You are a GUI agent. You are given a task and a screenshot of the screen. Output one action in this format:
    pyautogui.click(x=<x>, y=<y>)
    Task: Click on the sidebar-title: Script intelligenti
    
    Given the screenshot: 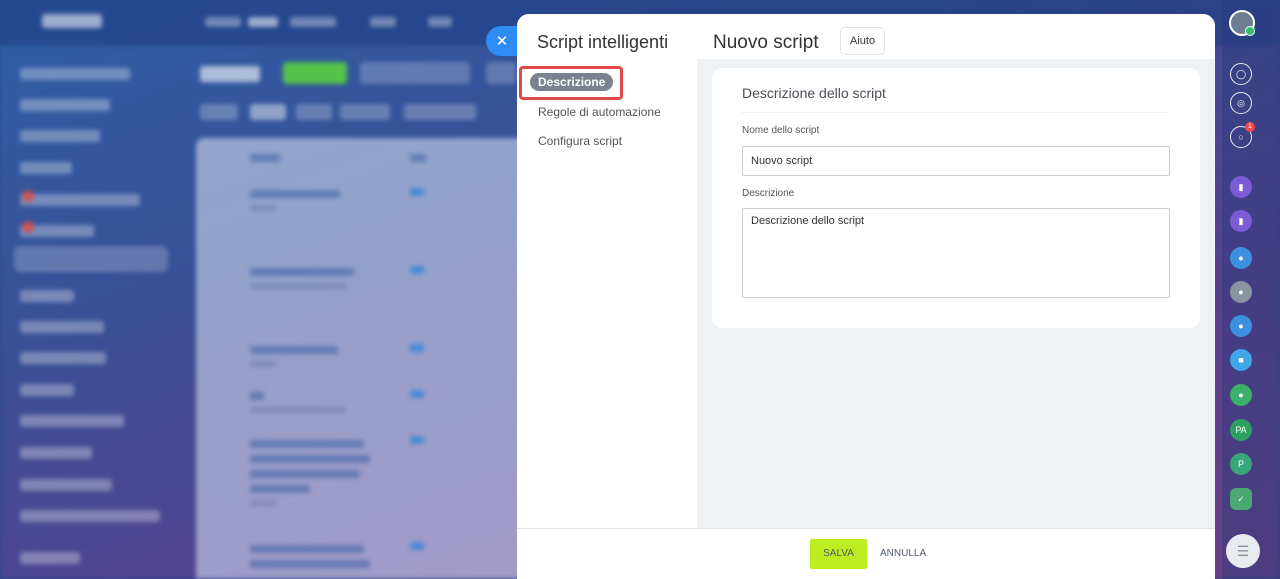 What is the action you would take?
    pyautogui.click(x=603, y=42)
    